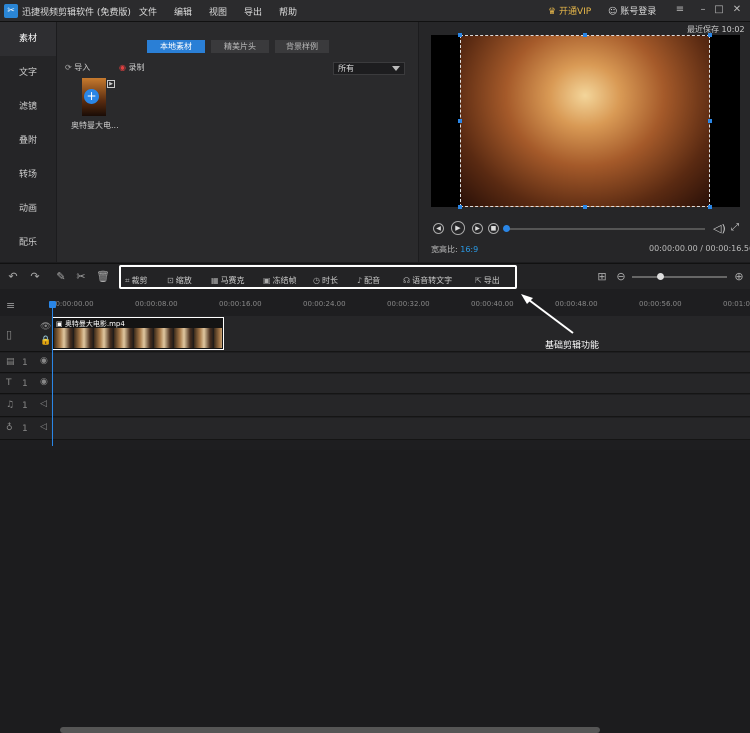  Describe the element at coordinates (10, 362) in the screenshot. I see `film-icon: ▤` at that location.